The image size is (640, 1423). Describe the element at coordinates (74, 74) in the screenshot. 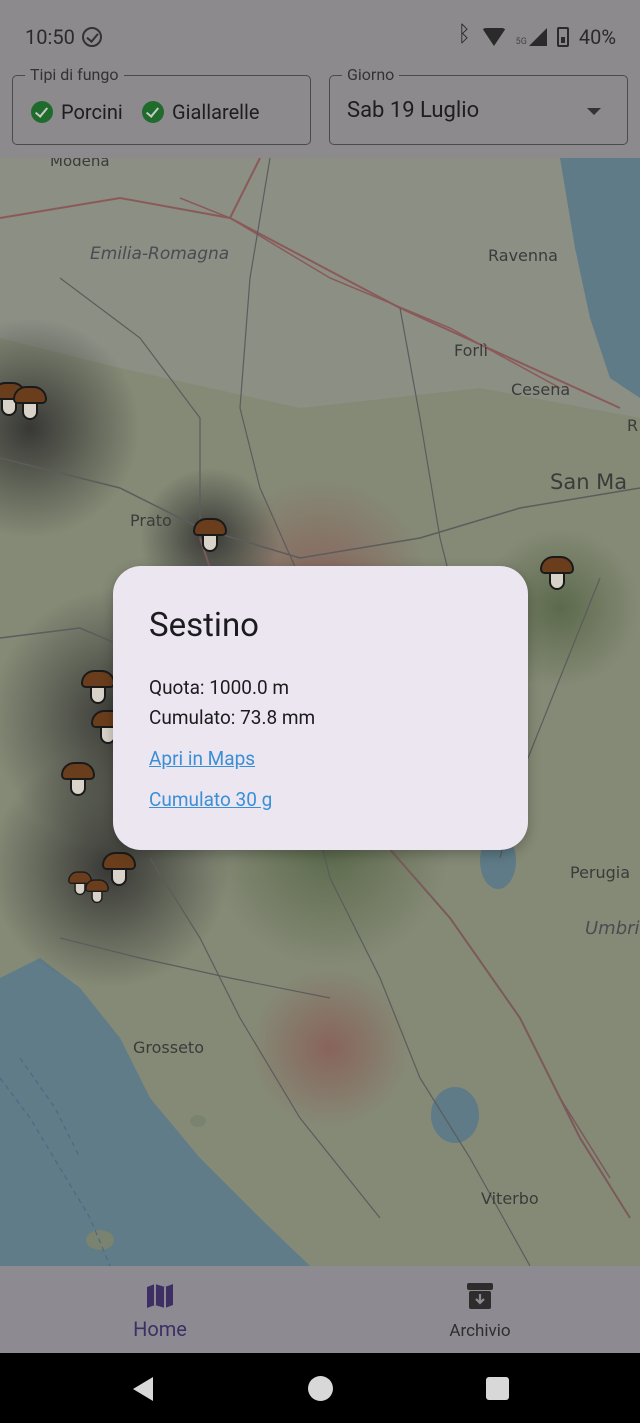

I see `mushroom-type-label: Tipi di fungo` at that location.